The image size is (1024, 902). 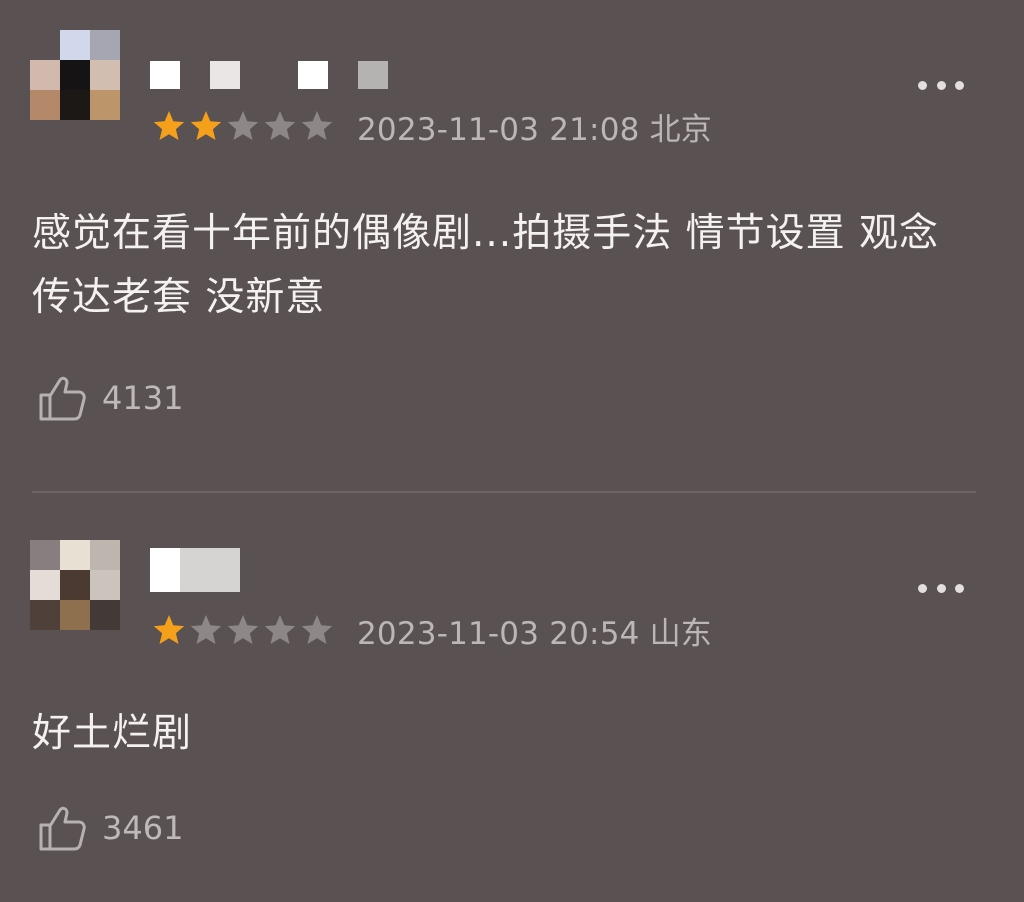 I want to click on review-meta: 2023-11-03 20:54 山东, so click(x=432, y=631).